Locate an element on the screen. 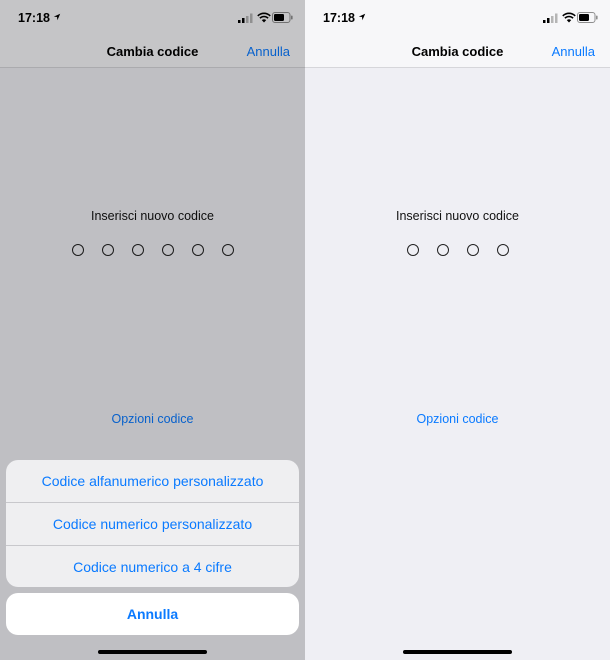 This screenshot has height=660, width=610. option-4-digit-numeric: Codice numerico a 4 cifre is located at coordinates (152, 566).